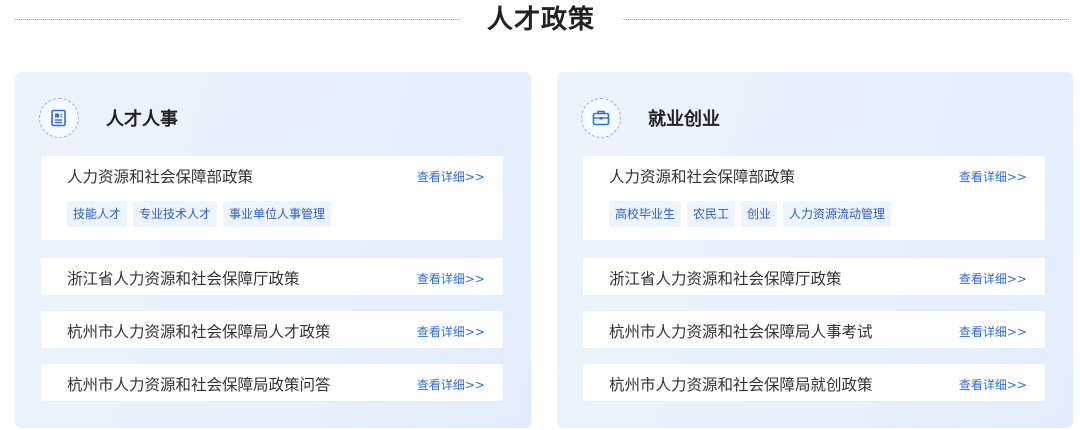  What do you see at coordinates (759, 214) in the screenshot?
I see `tag: 创业` at bounding box center [759, 214].